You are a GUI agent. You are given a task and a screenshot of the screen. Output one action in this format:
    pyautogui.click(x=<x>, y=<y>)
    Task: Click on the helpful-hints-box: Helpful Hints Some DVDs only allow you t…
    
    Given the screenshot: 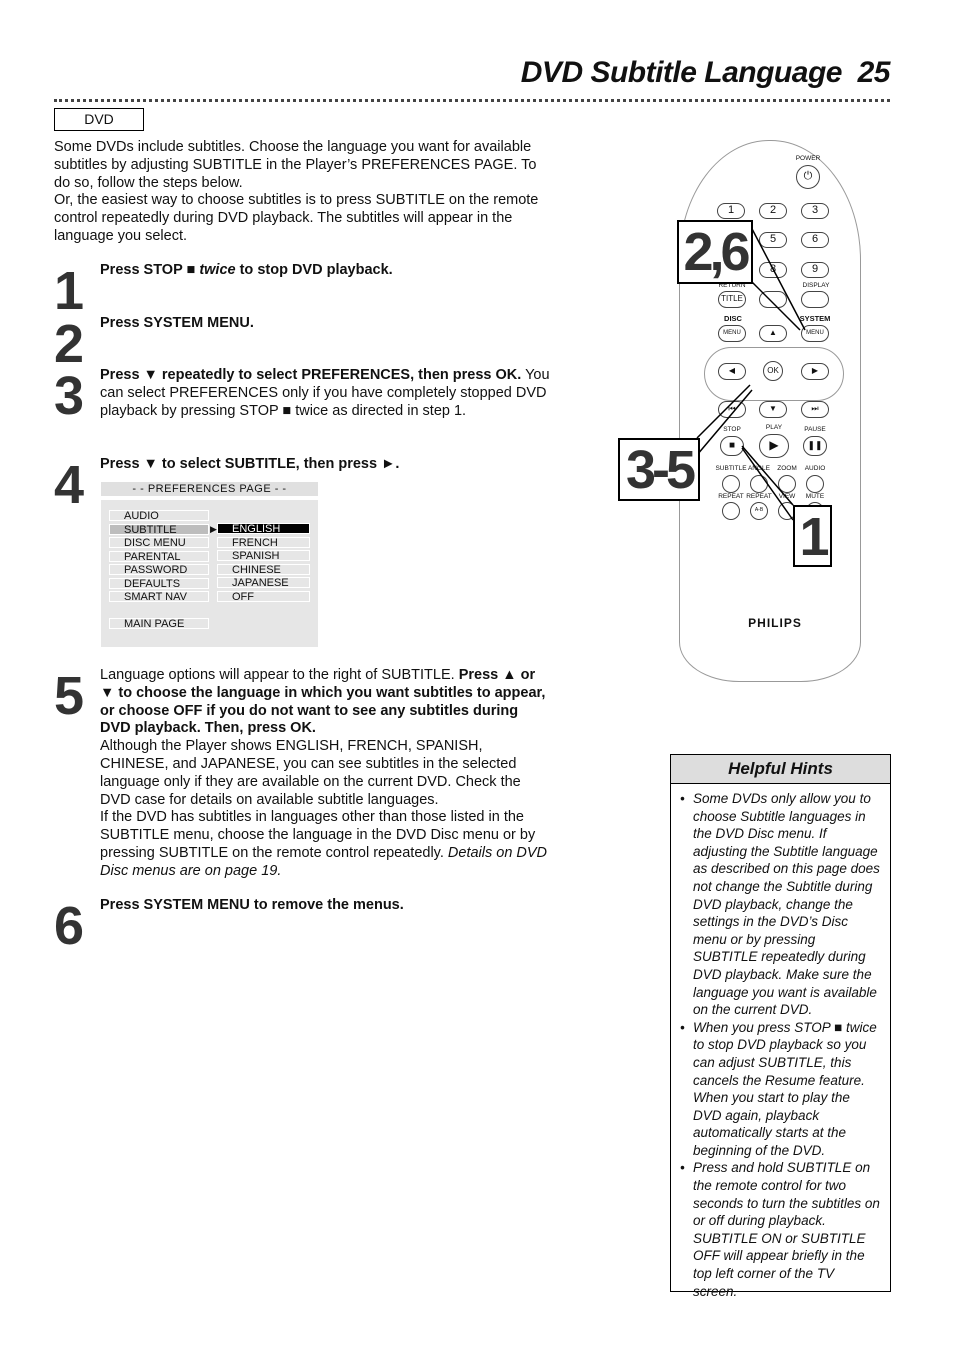 What is the action you would take?
    pyautogui.click(x=780, y=1026)
    